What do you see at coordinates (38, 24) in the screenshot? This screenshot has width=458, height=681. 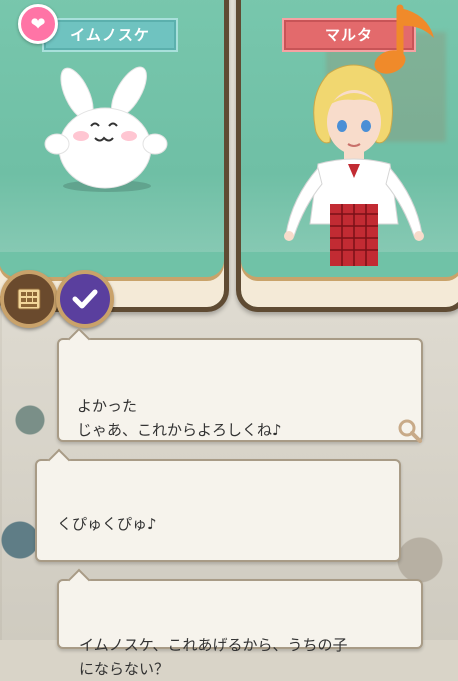 I see `heart-icon: ❤` at bounding box center [38, 24].